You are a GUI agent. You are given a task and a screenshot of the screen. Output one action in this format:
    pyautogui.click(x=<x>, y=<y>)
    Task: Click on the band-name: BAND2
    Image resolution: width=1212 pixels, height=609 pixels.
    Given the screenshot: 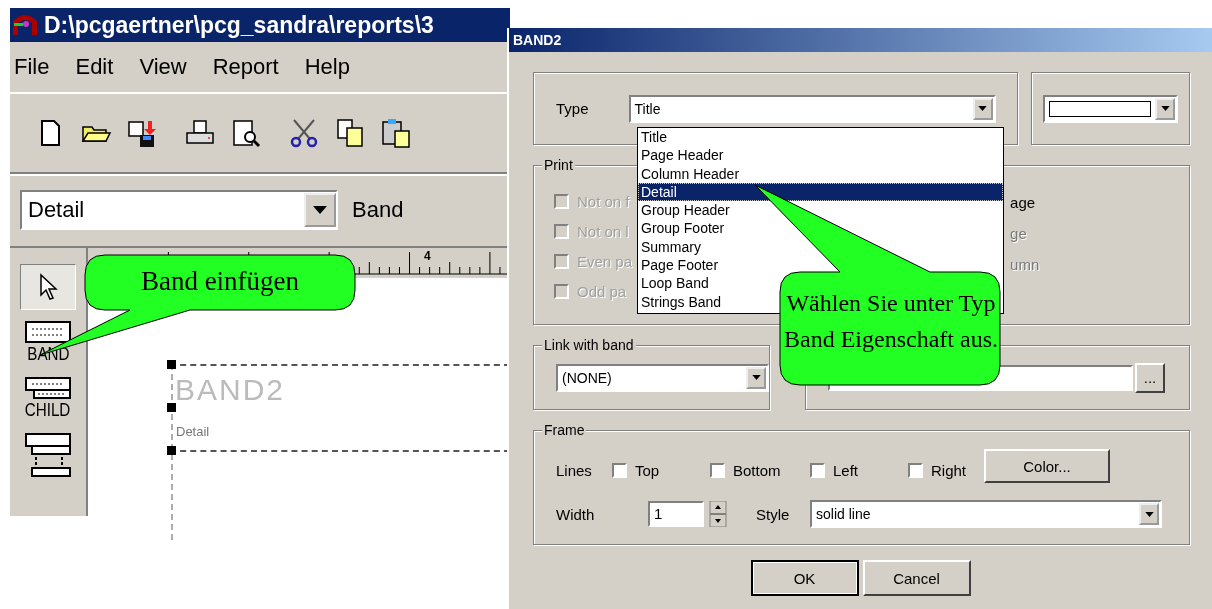 What is the action you would take?
    pyautogui.click(x=230, y=390)
    